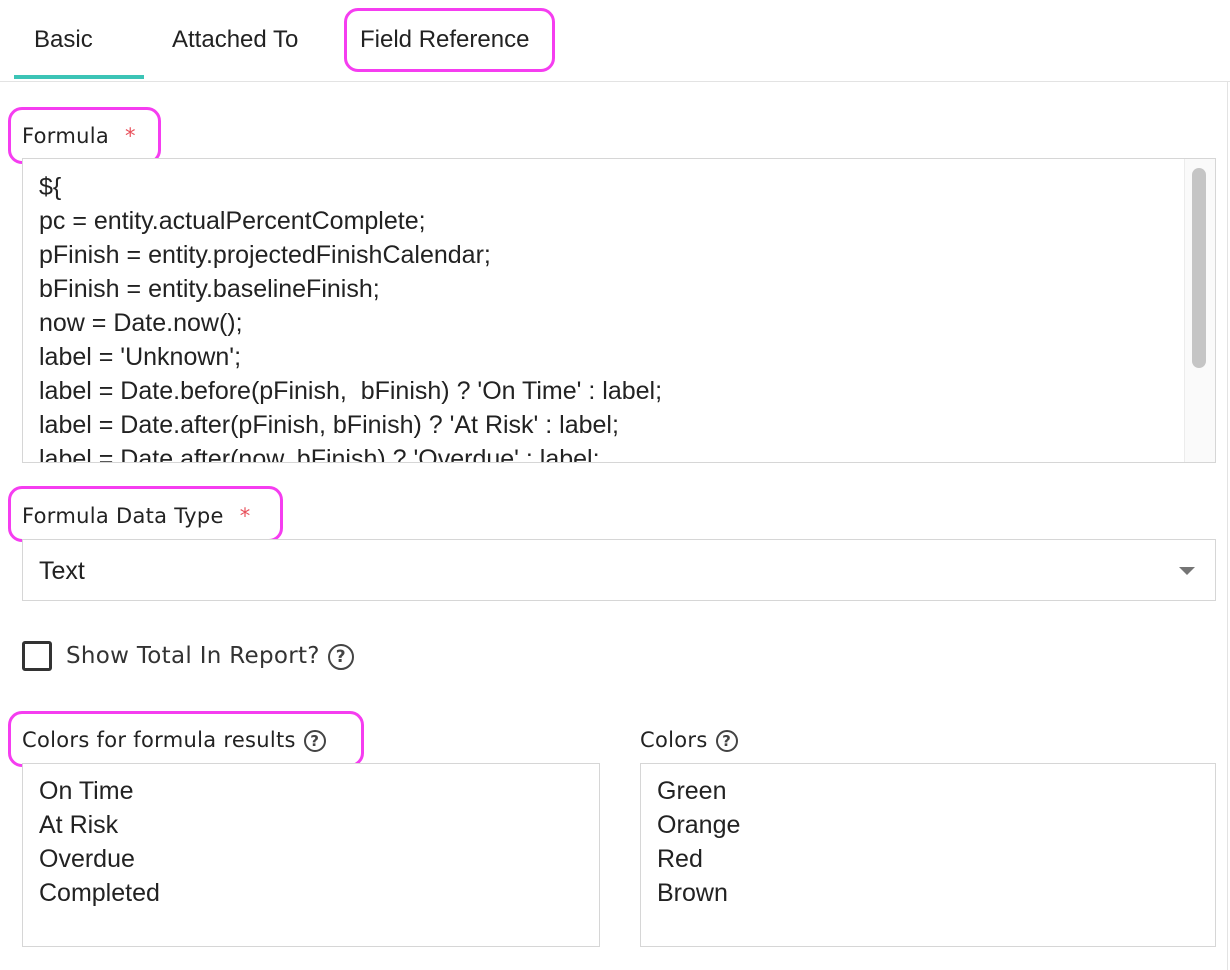 The width and height of the screenshot is (1230, 970). What do you see at coordinates (63, 40) in the screenshot?
I see `tab-basic: Basic` at bounding box center [63, 40].